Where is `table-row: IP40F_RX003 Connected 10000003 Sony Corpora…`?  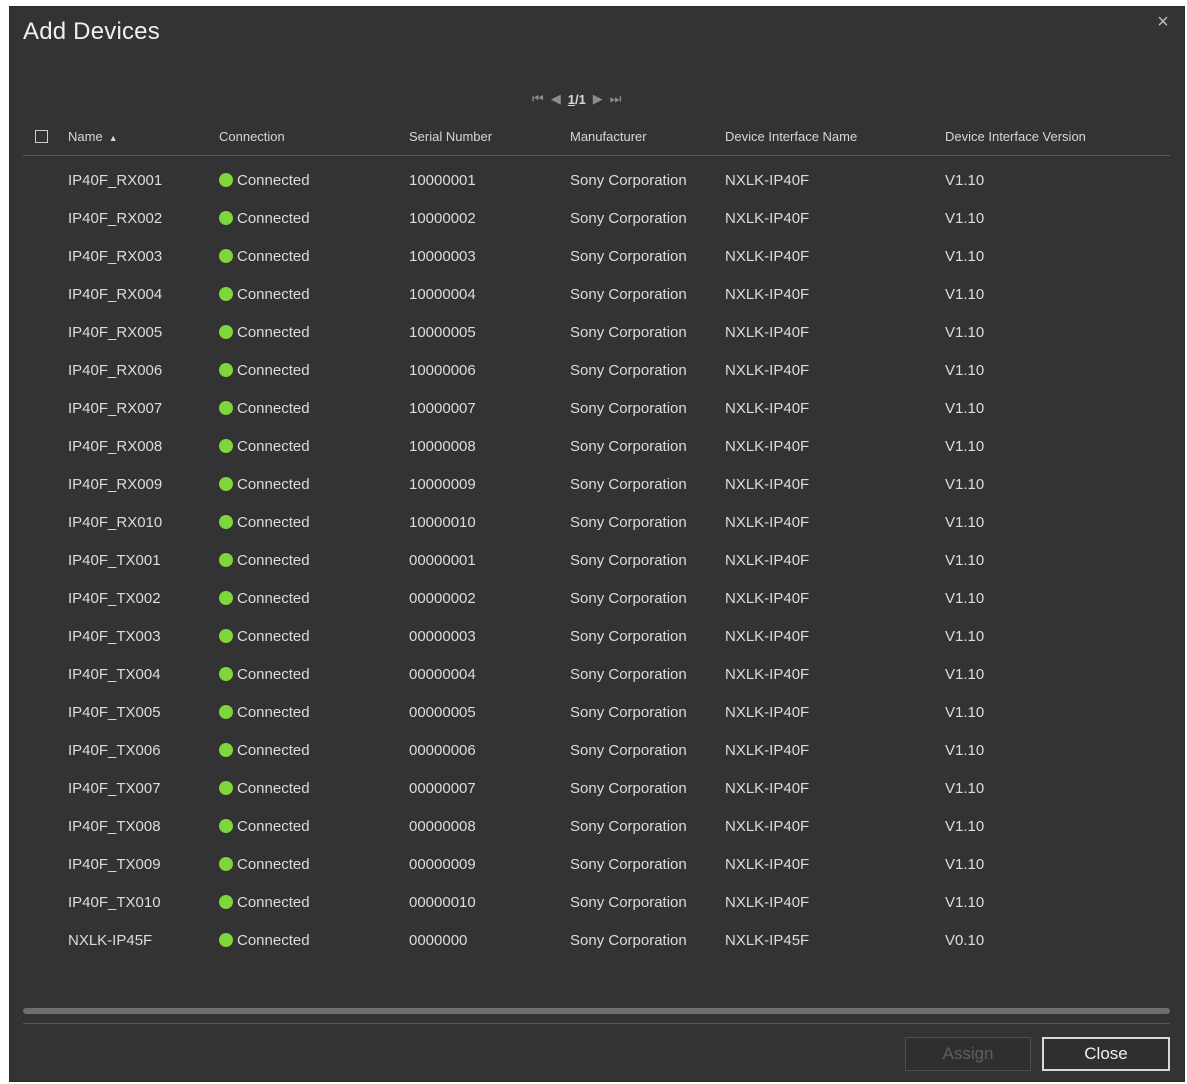
table-row: IP40F_RX003 Connected 10000003 Sony Corpora… is located at coordinates (596, 257).